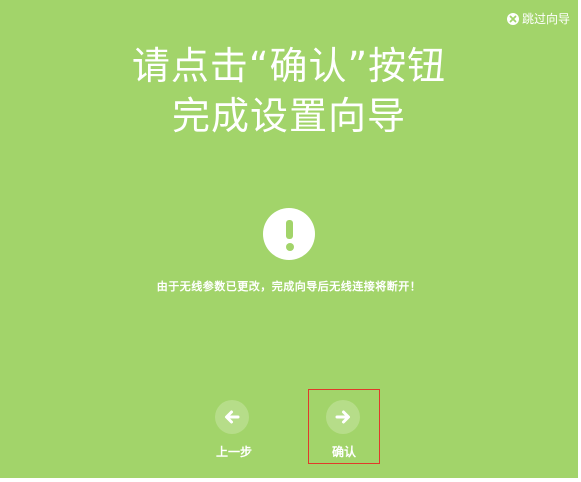 Image resolution: width=581 pixels, height=482 pixels. Describe the element at coordinates (232, 417) in the screenshot. I see `arrow-left-icon` at that location.